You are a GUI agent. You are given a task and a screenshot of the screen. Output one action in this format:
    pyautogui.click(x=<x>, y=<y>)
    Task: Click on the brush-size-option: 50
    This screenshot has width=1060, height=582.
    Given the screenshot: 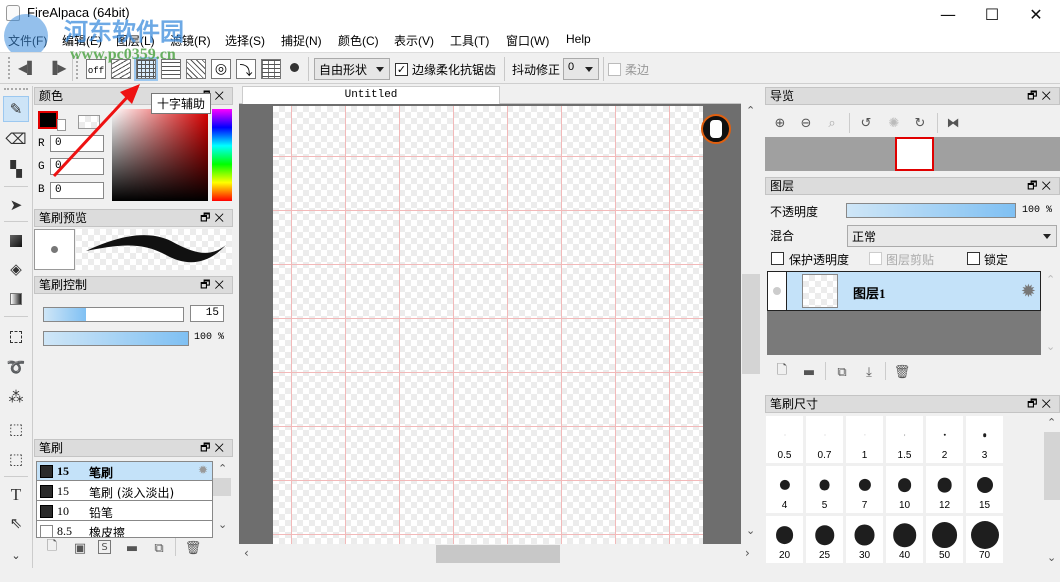 What is the action you would take?
    pyautogui.click(x=944, y=539)
    